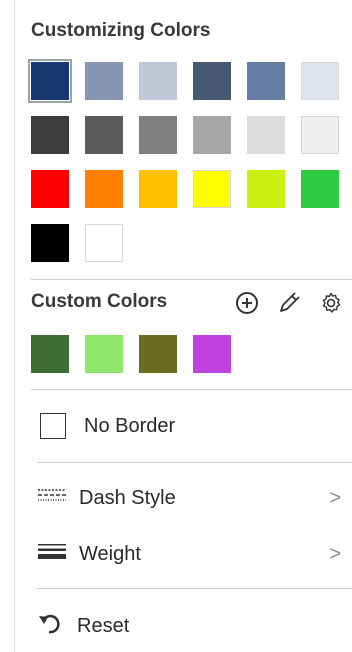  Describe the element at coordinates (53, 426) in the screenshot. I see `checkbox-icon` at that location.